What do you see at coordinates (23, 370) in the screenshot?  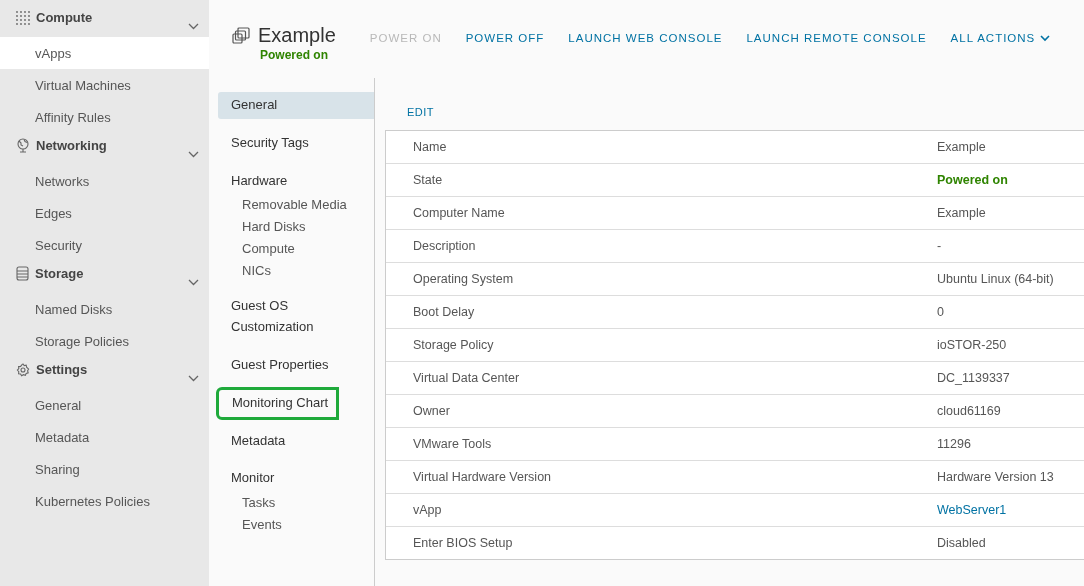 I see `settings-icon` at bounding box center [23, 370].